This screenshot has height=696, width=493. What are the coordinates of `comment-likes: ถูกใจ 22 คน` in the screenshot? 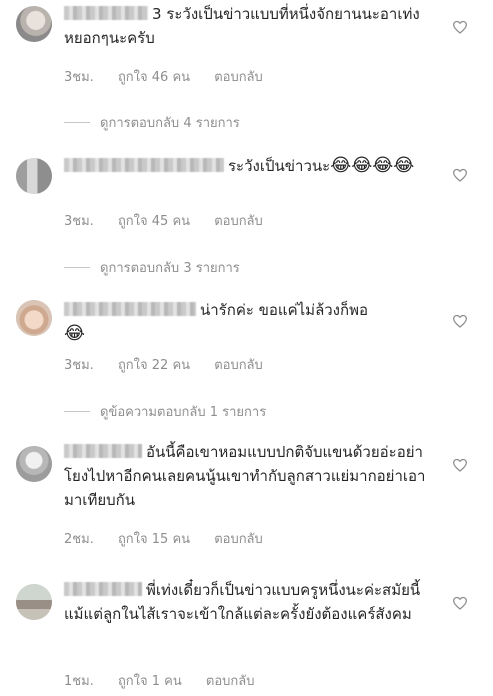 It's located at (154, 365).